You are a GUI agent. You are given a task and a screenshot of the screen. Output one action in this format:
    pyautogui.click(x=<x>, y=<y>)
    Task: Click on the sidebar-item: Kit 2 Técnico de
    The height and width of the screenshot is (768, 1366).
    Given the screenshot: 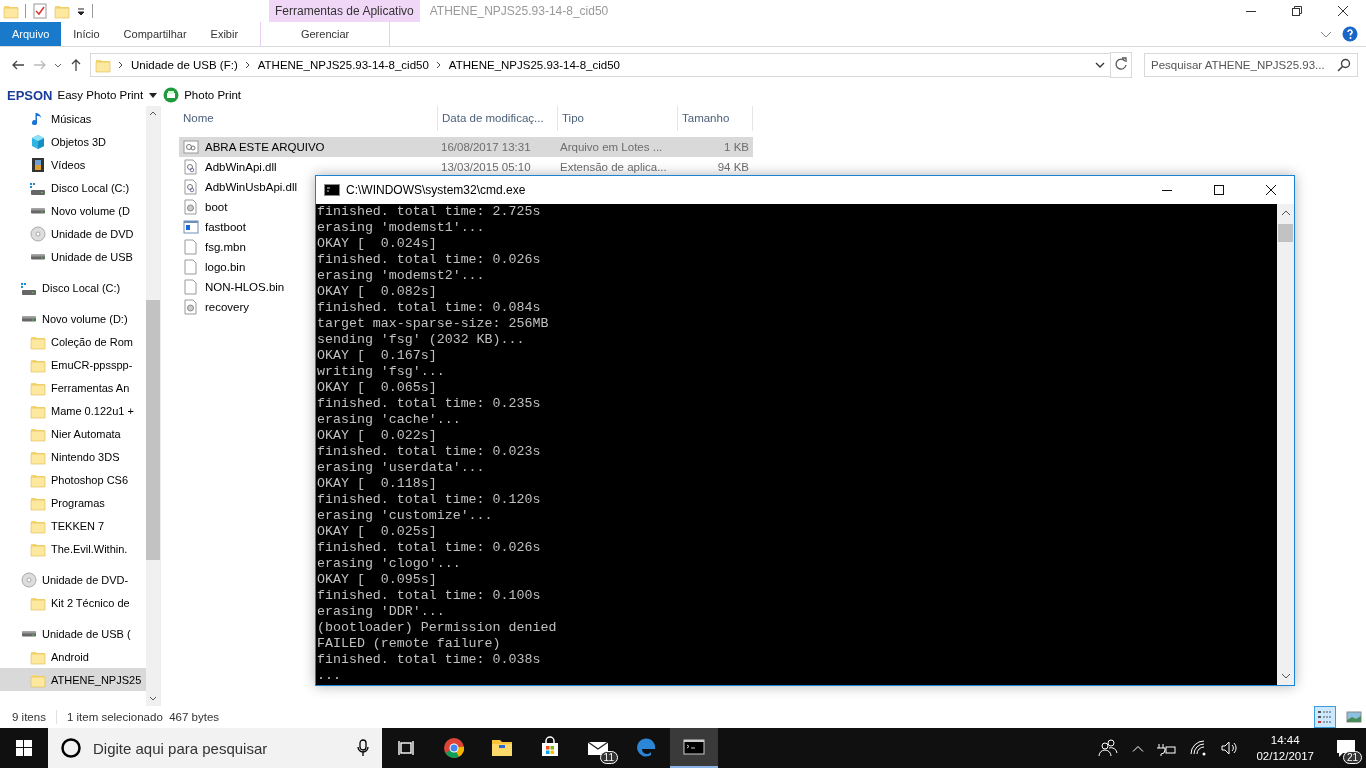 What is the action you would take?
    pyautogui.click(x=73, y=602)
    